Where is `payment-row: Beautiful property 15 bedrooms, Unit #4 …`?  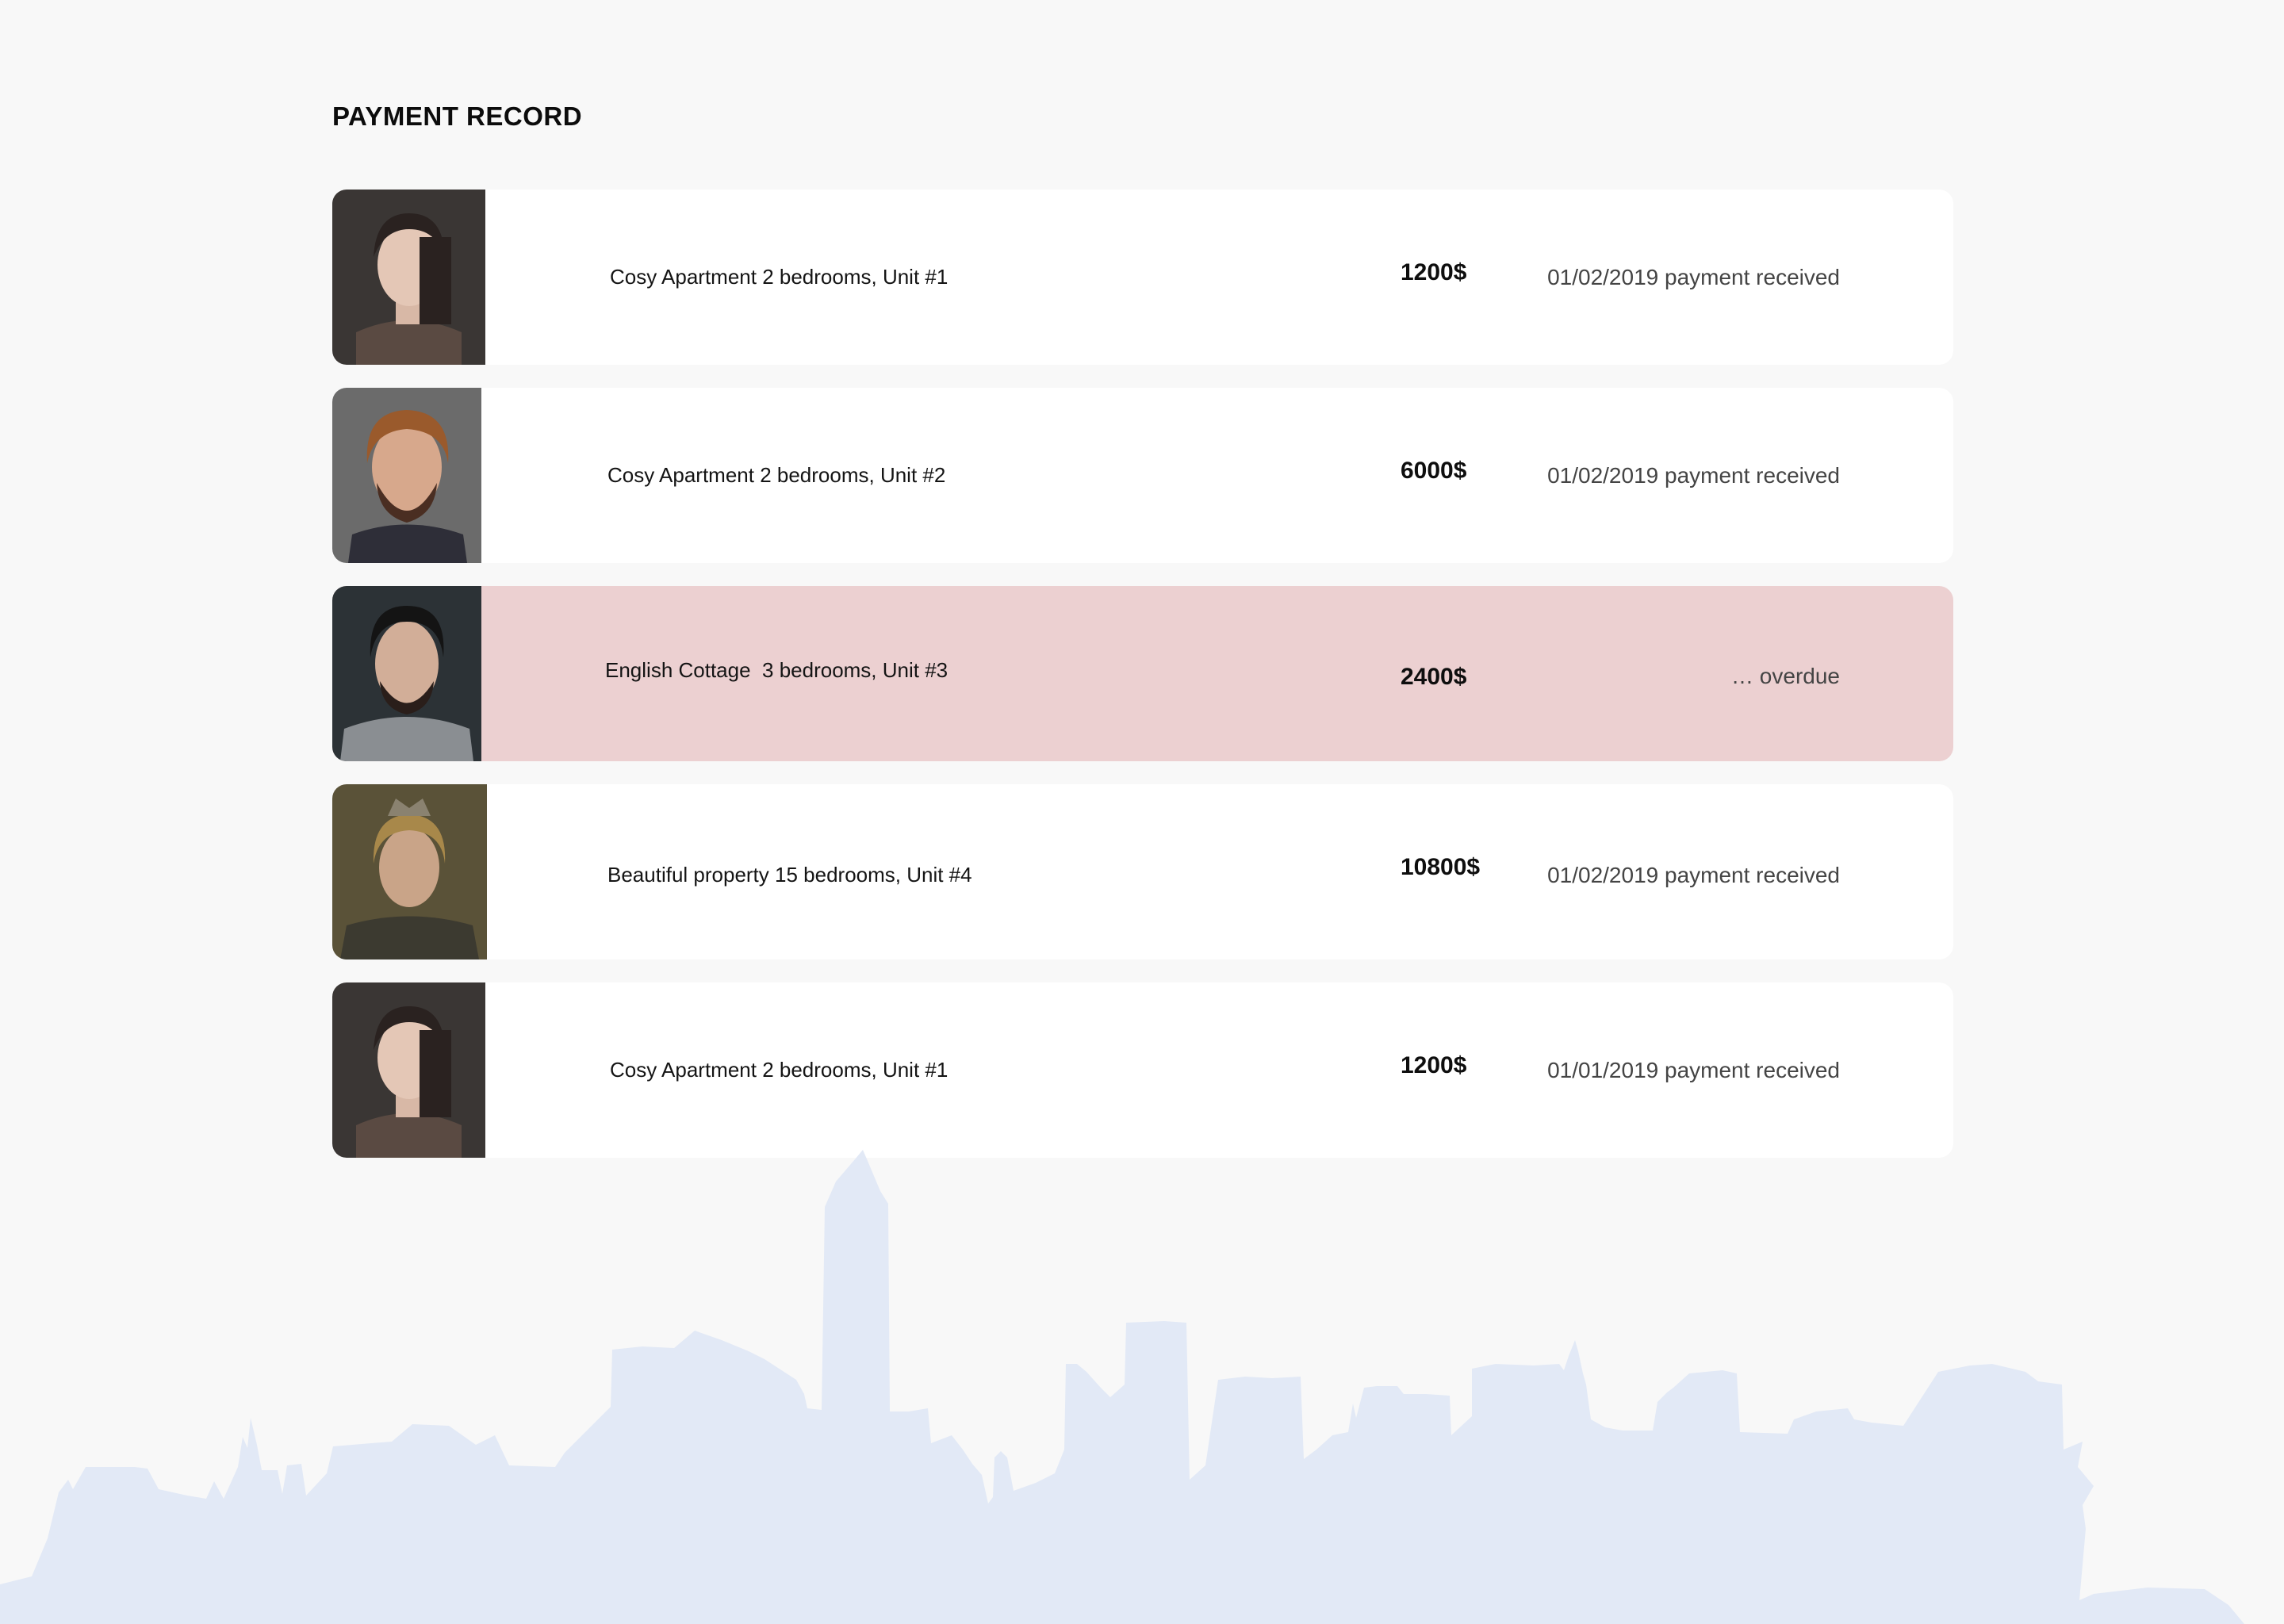
payment-row: Beautiful property 15 bedrooms, Unit #4 … is located at coordinates (1142, 871).